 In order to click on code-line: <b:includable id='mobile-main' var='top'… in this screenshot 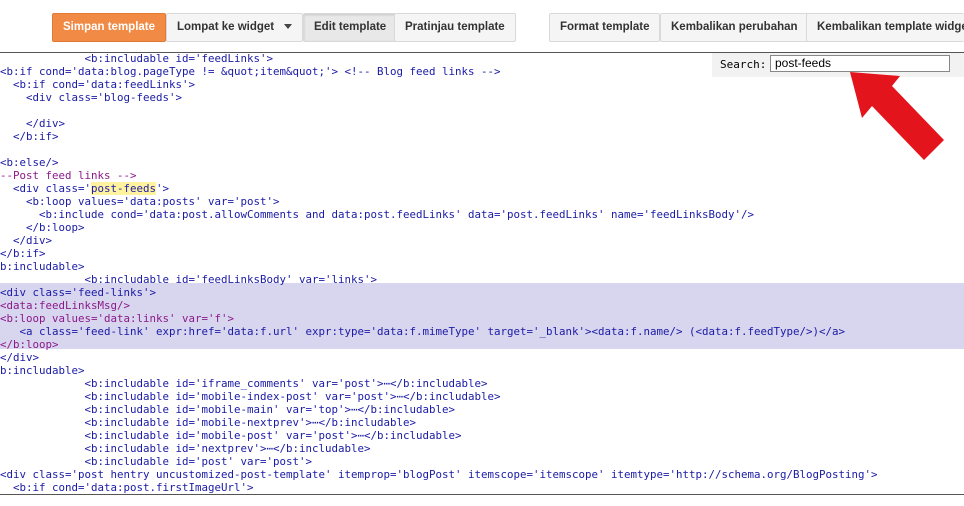, I will do `click(228, 409)`.